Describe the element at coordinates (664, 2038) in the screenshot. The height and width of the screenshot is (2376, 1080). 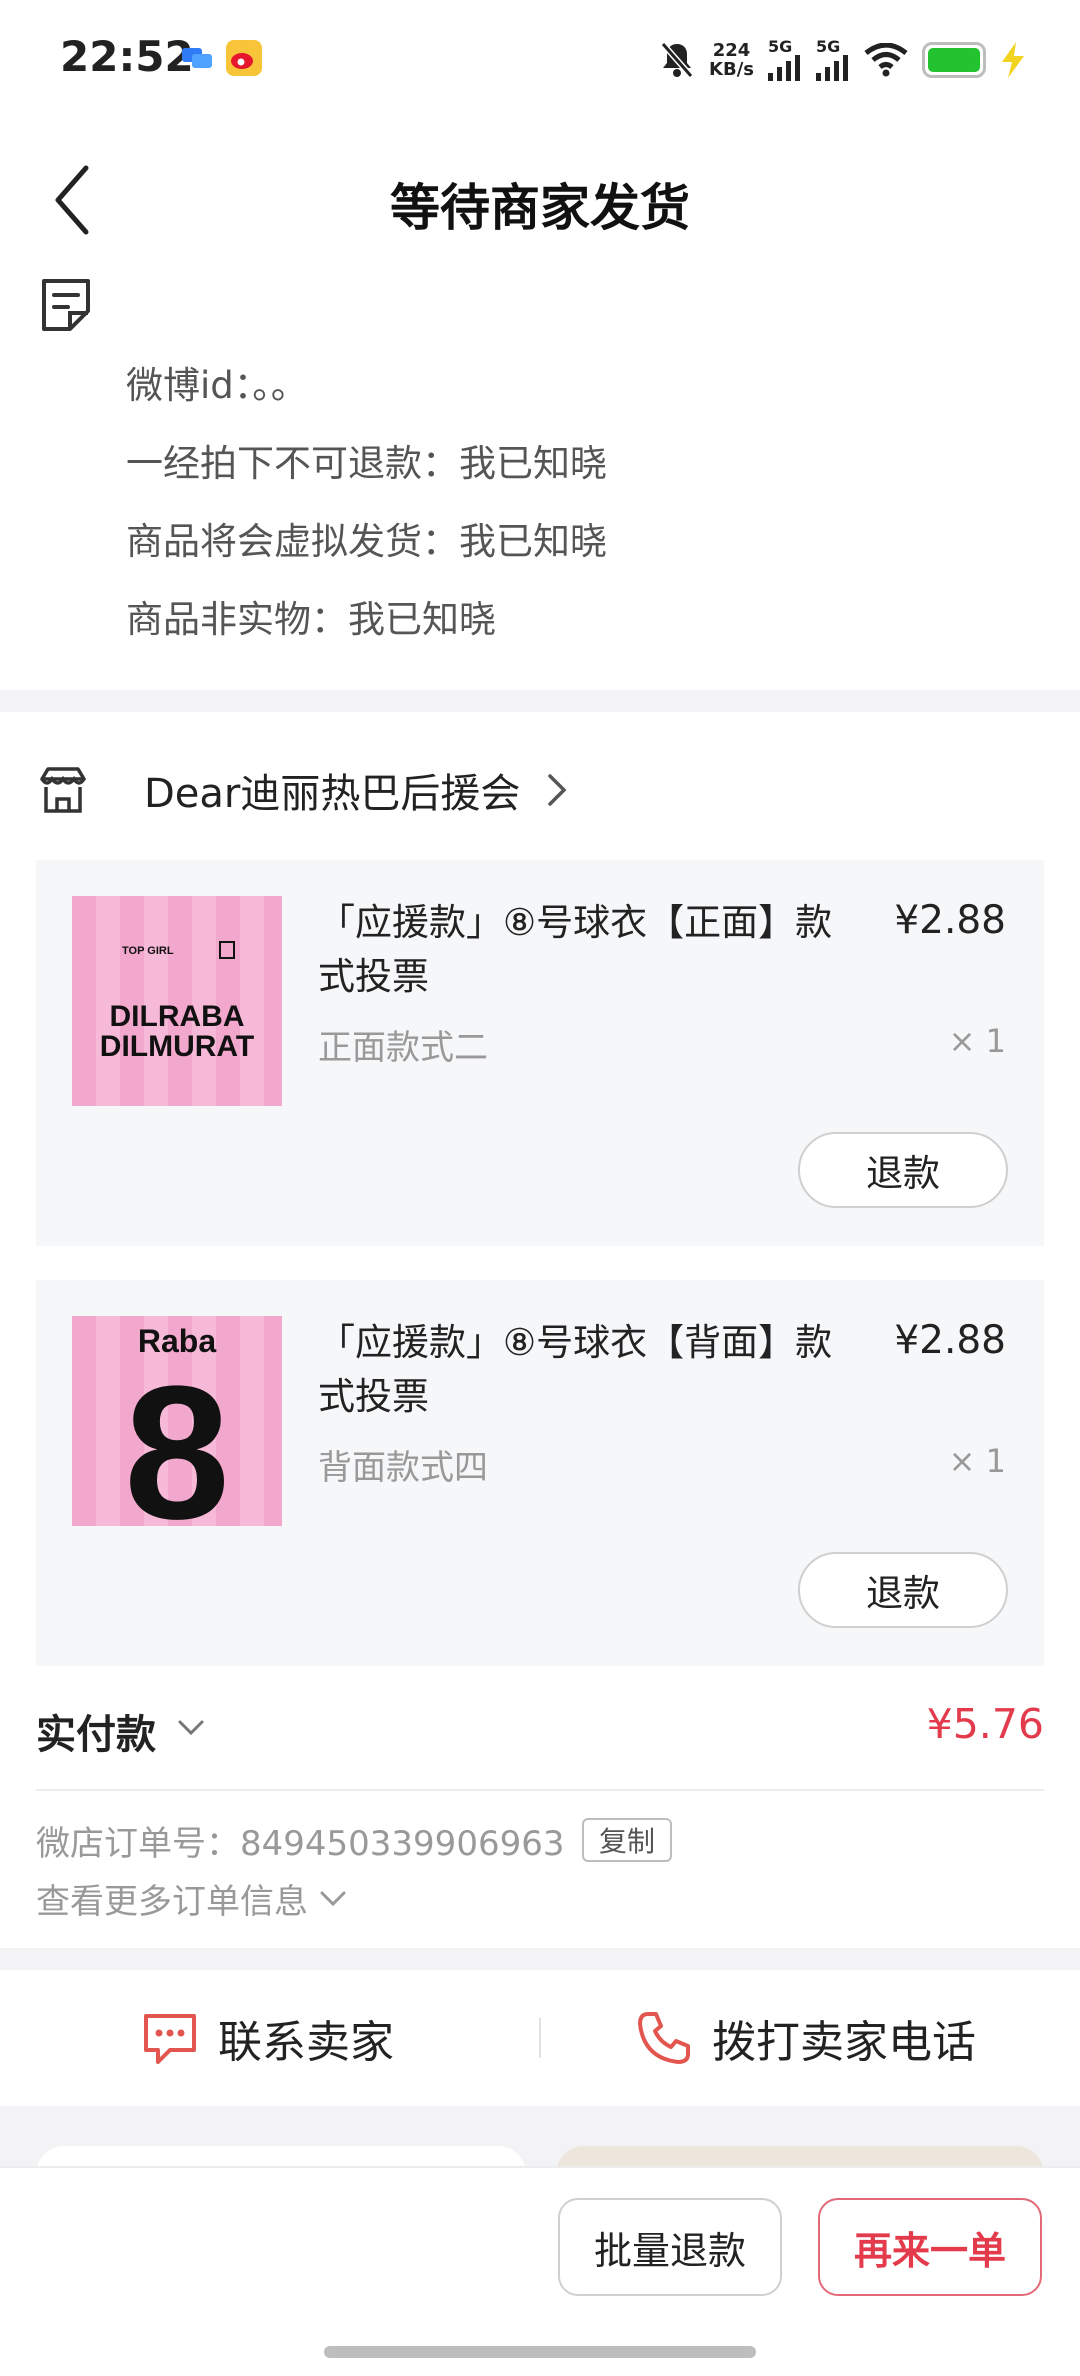
I see `phone-icon` at that location.